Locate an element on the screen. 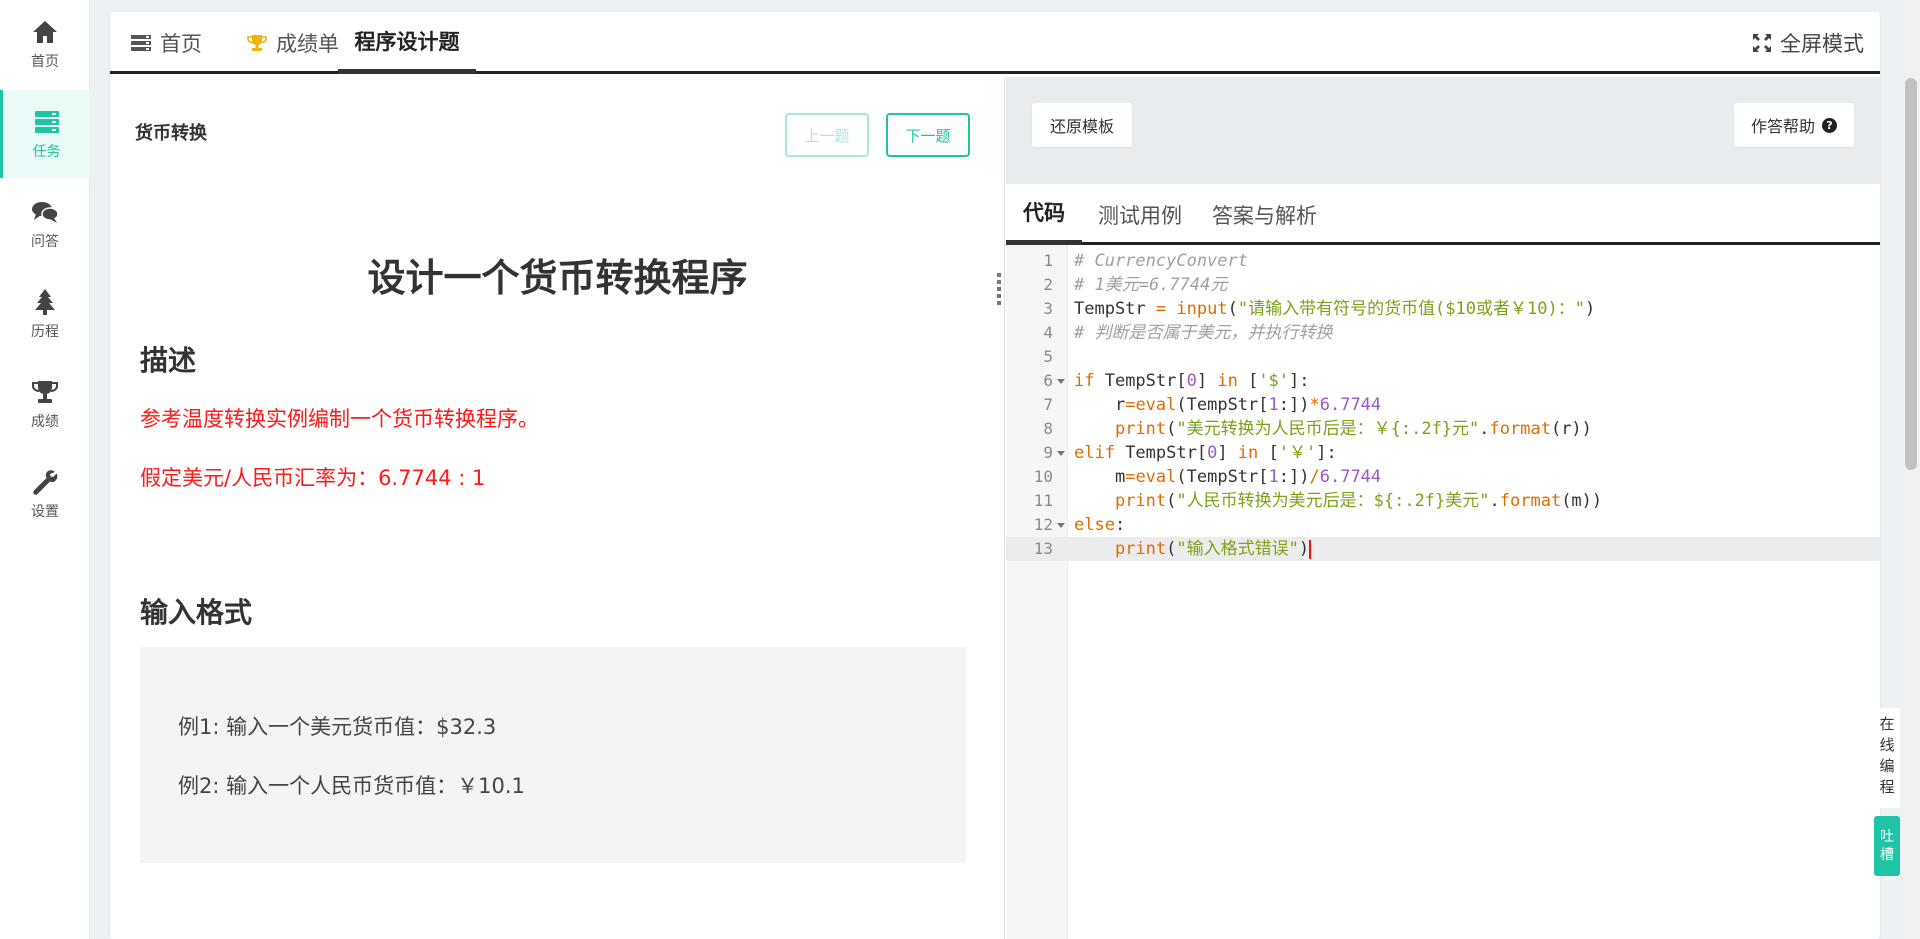 The width and height of the screenshot is (1920, 939). answer-help-label: 作答帮助 is located at coordinates (1782, 126).